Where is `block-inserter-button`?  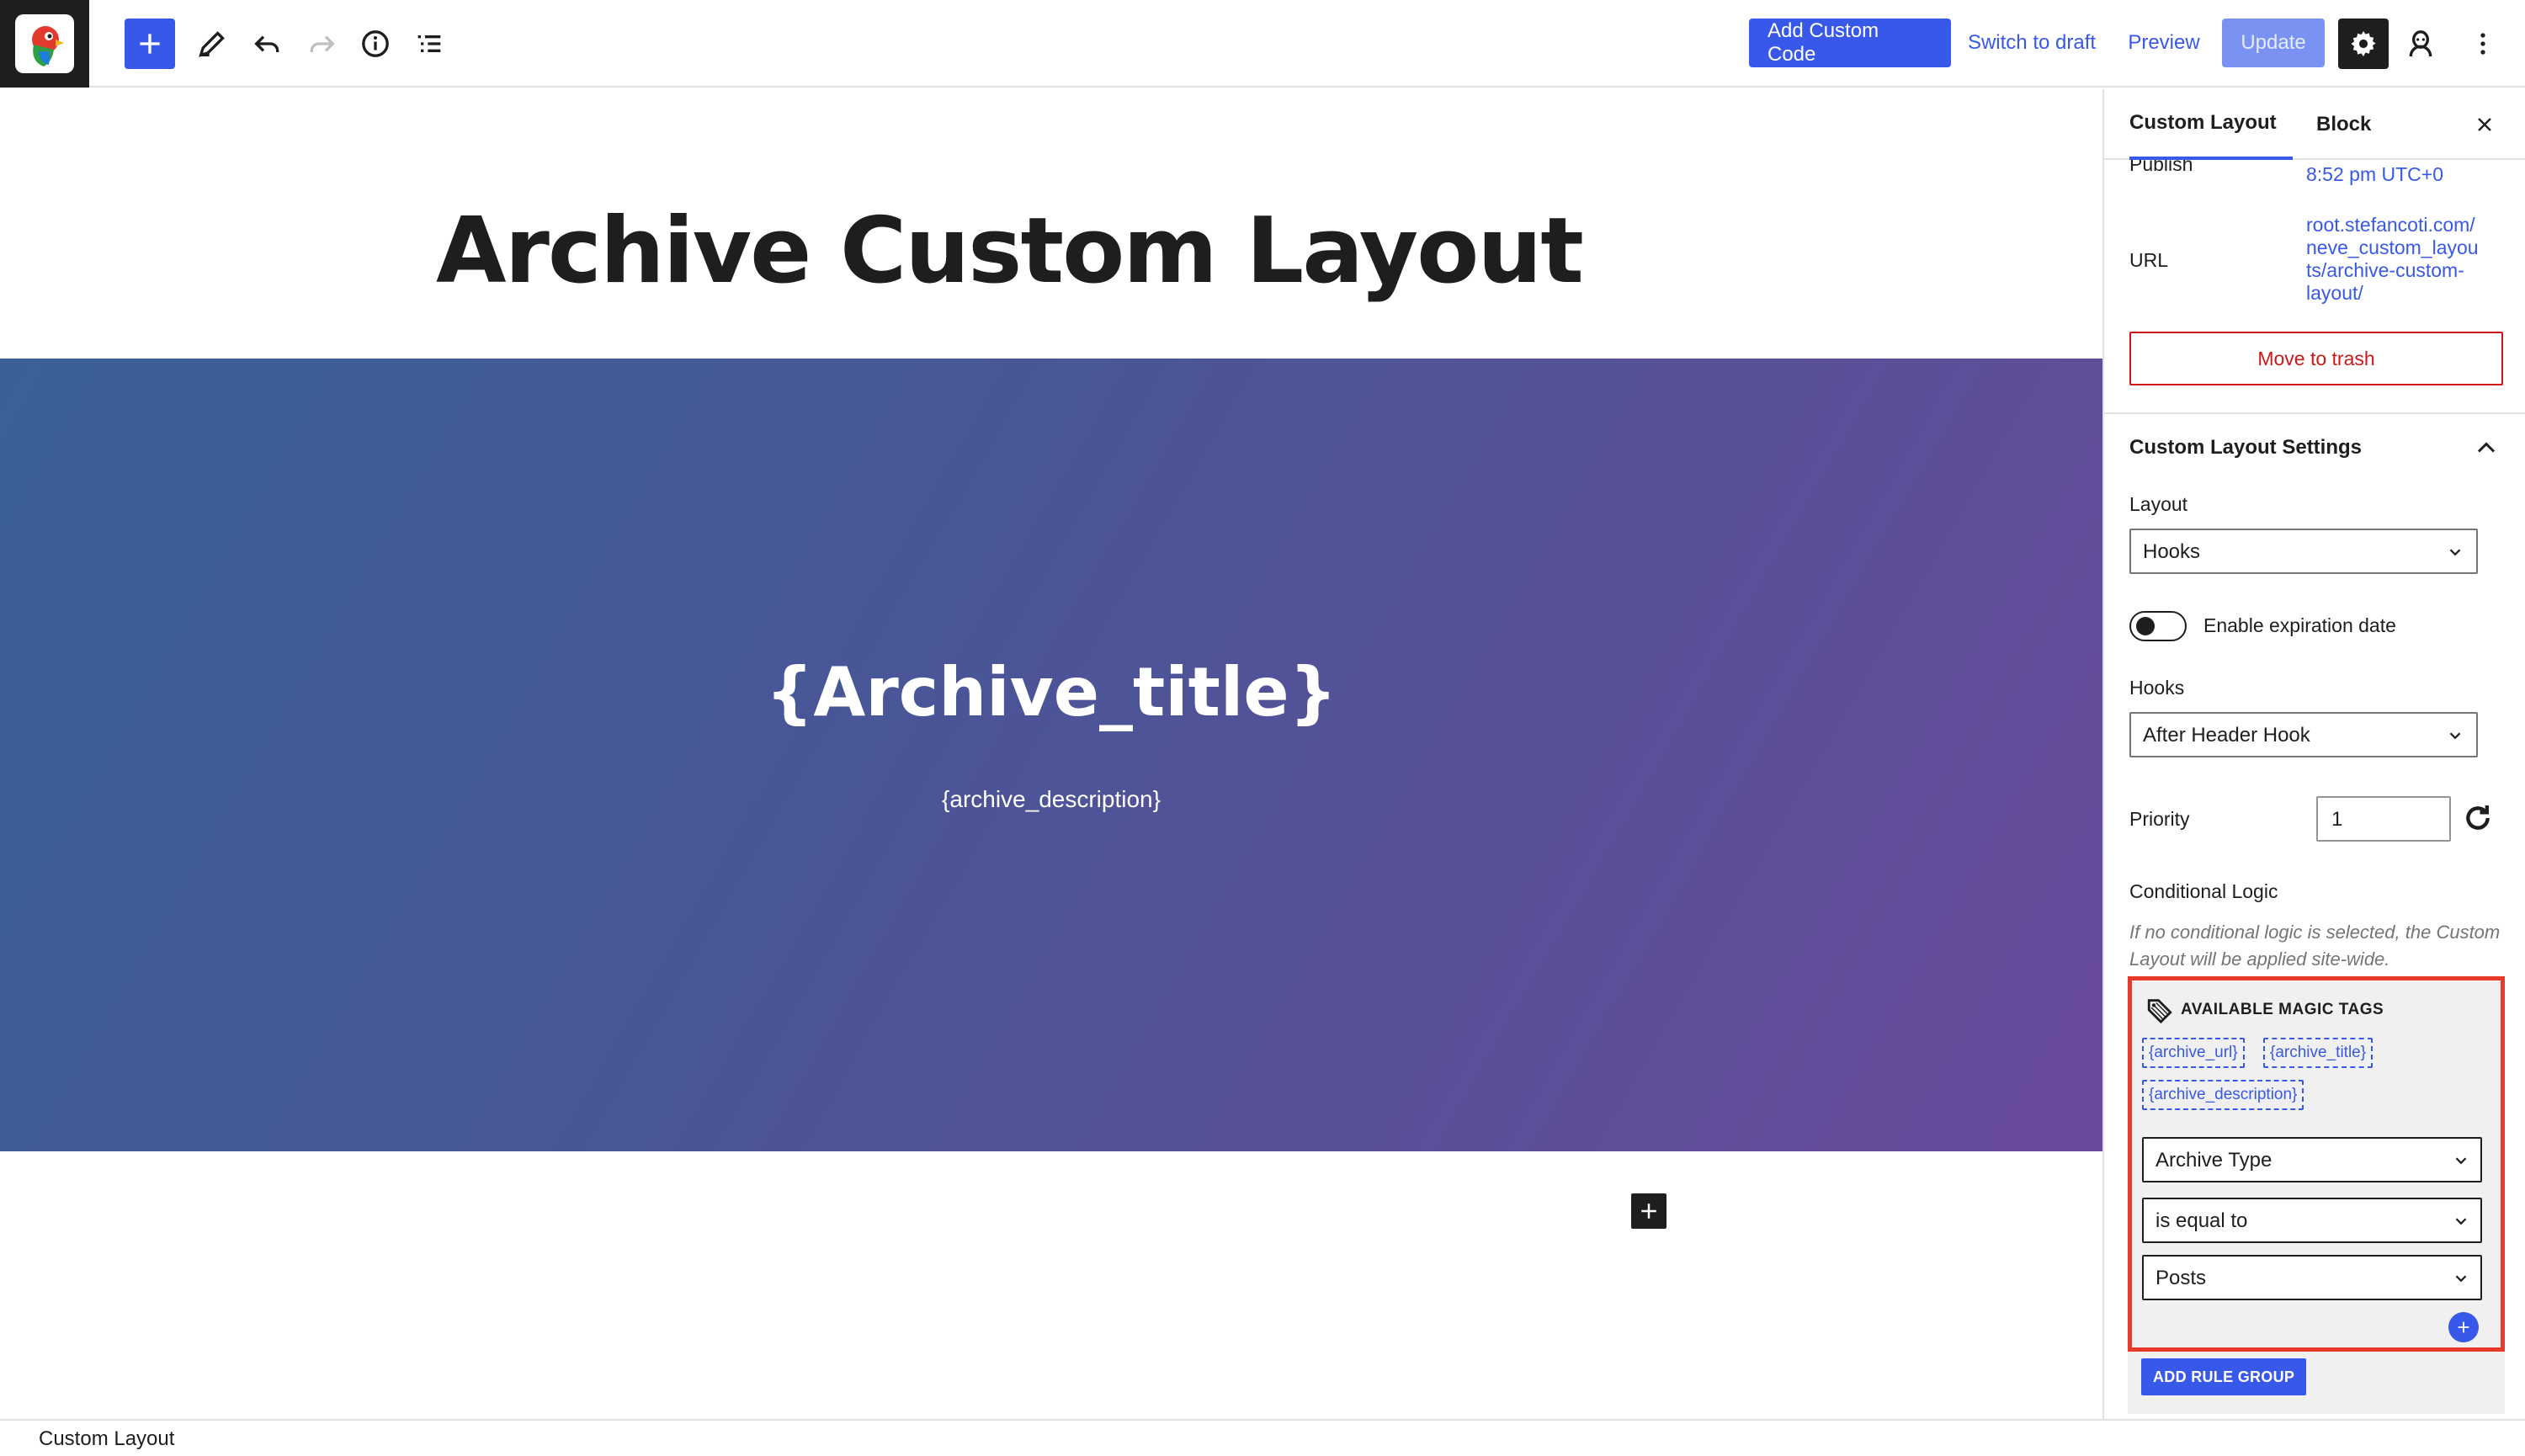
block-inserter-button is located at coordinates (150, 44).